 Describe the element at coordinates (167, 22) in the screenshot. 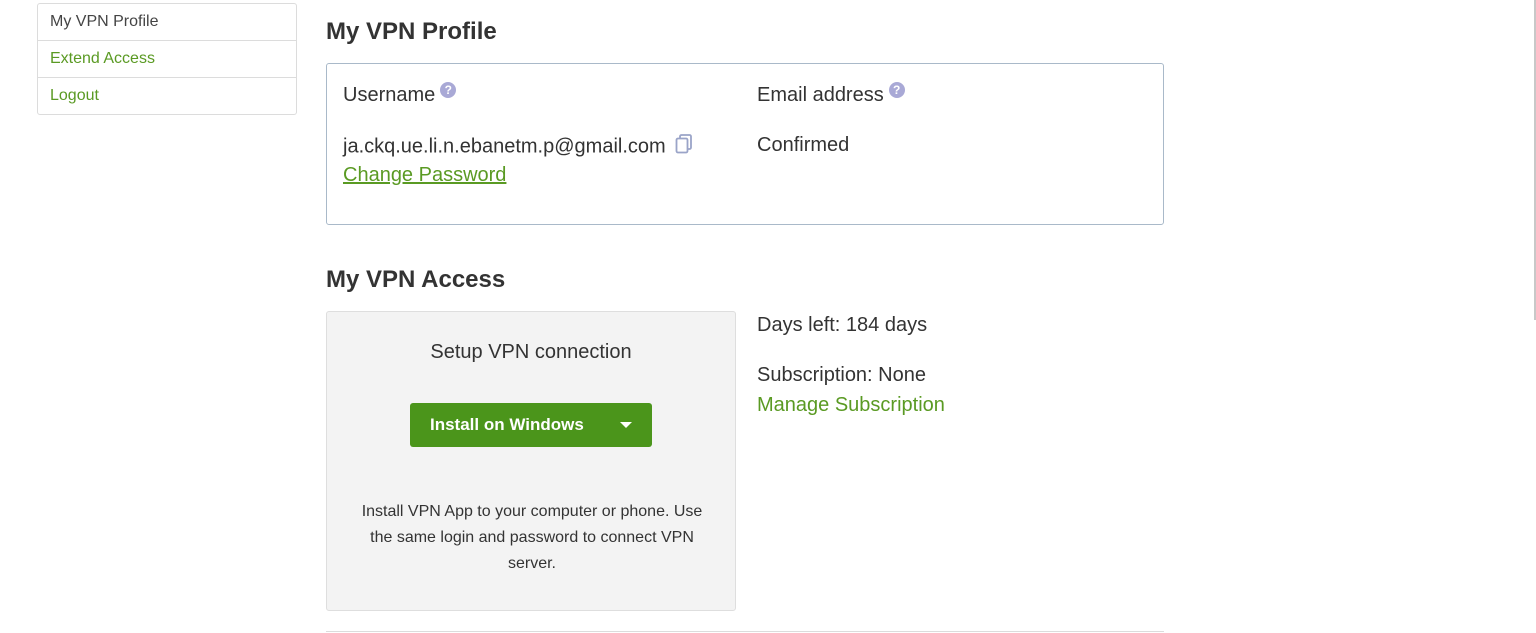

I see `sidebar-item-my-vpn-profile: My VPN Profile` at that location.